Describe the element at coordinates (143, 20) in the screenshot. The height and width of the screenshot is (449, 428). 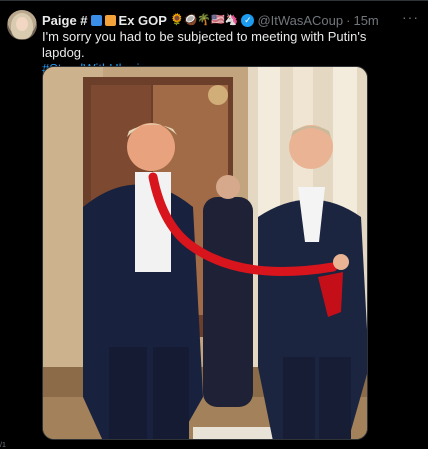
I see `display-name-suffix: Ex GOP` at that location.